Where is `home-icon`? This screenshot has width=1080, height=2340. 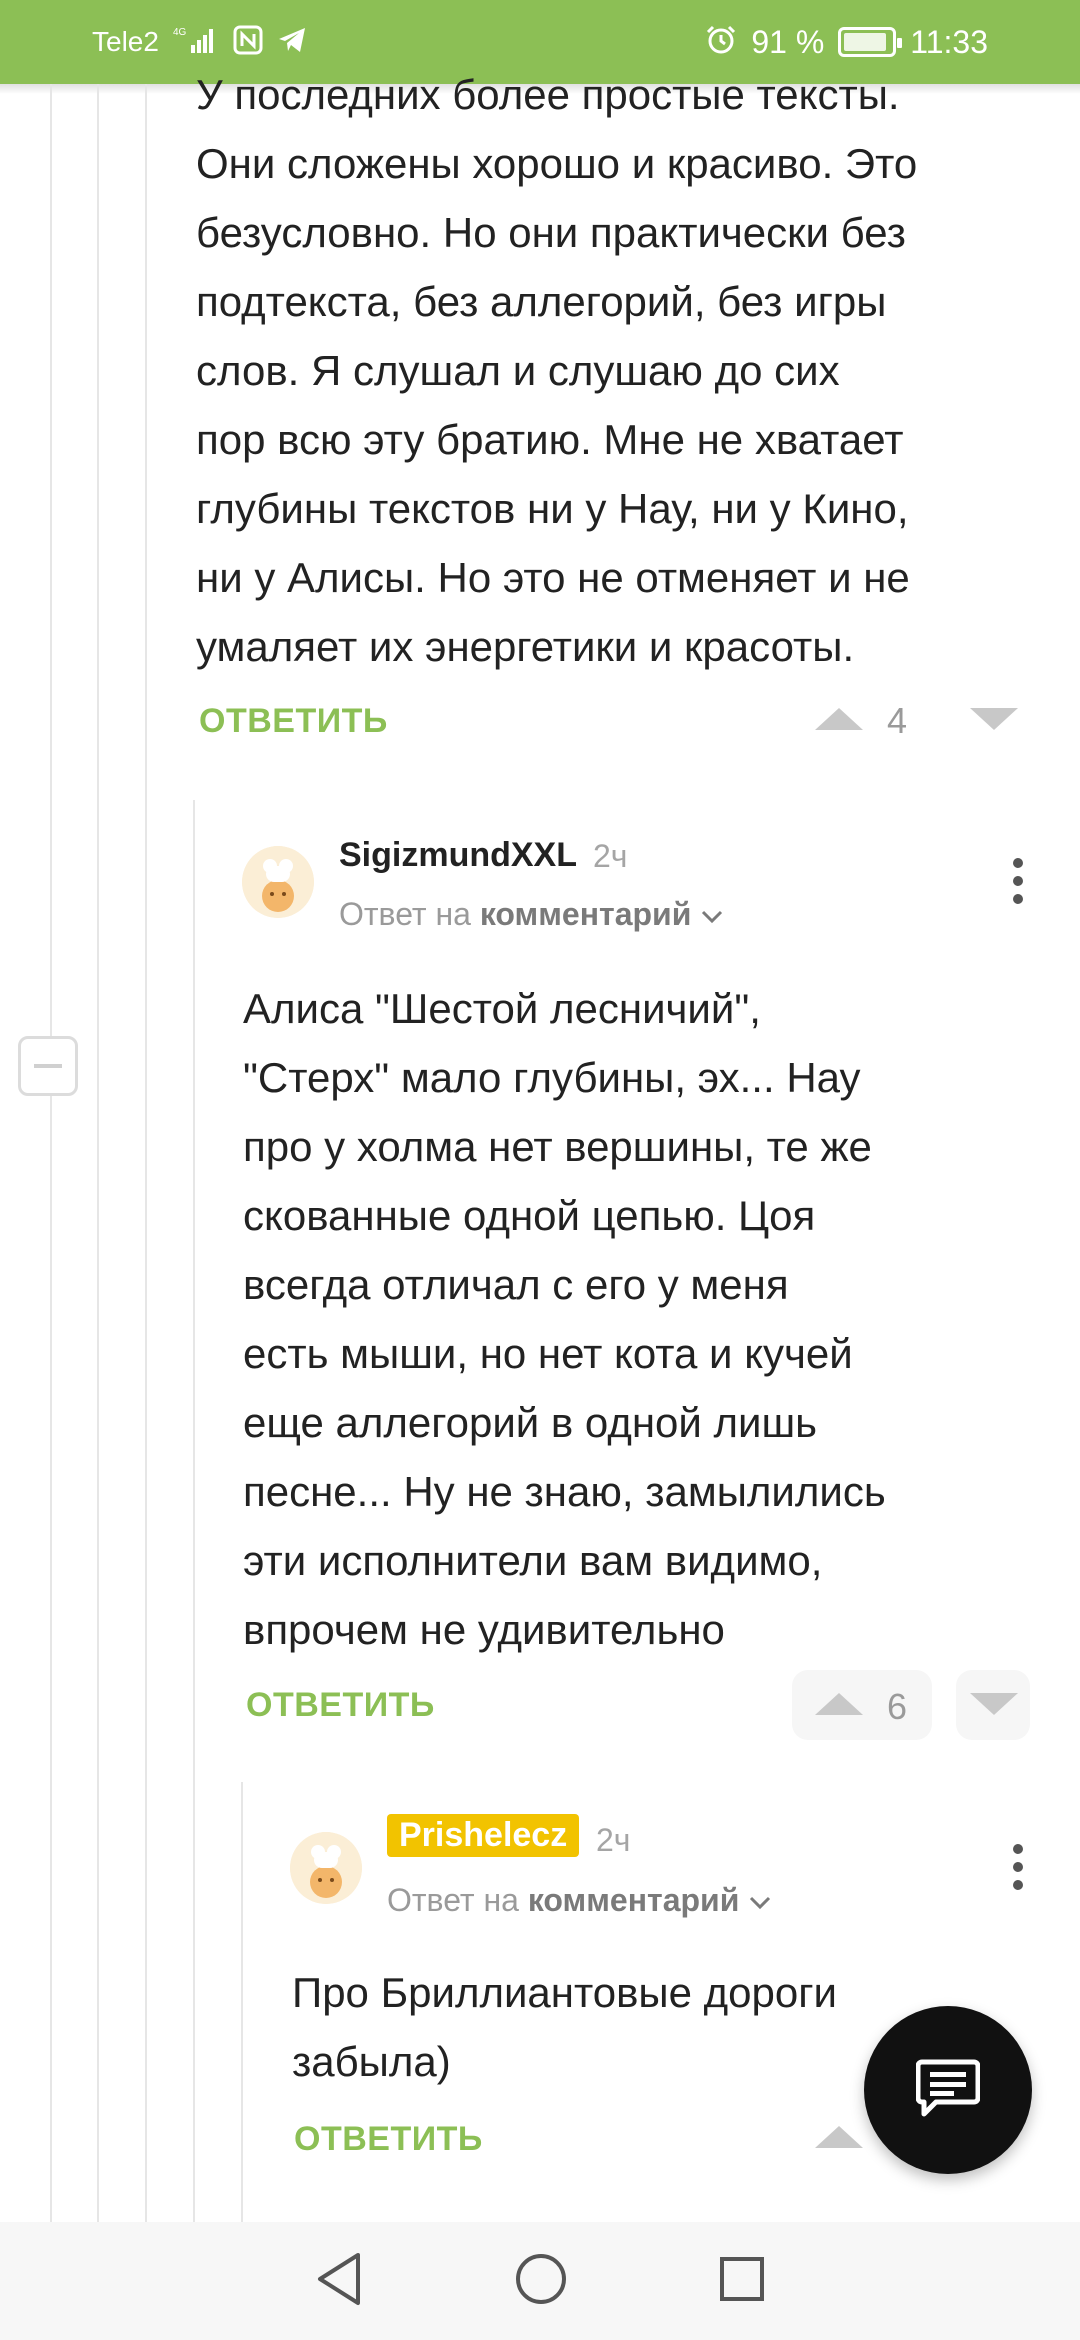
home-icon is located at coordinates (541, 2281).